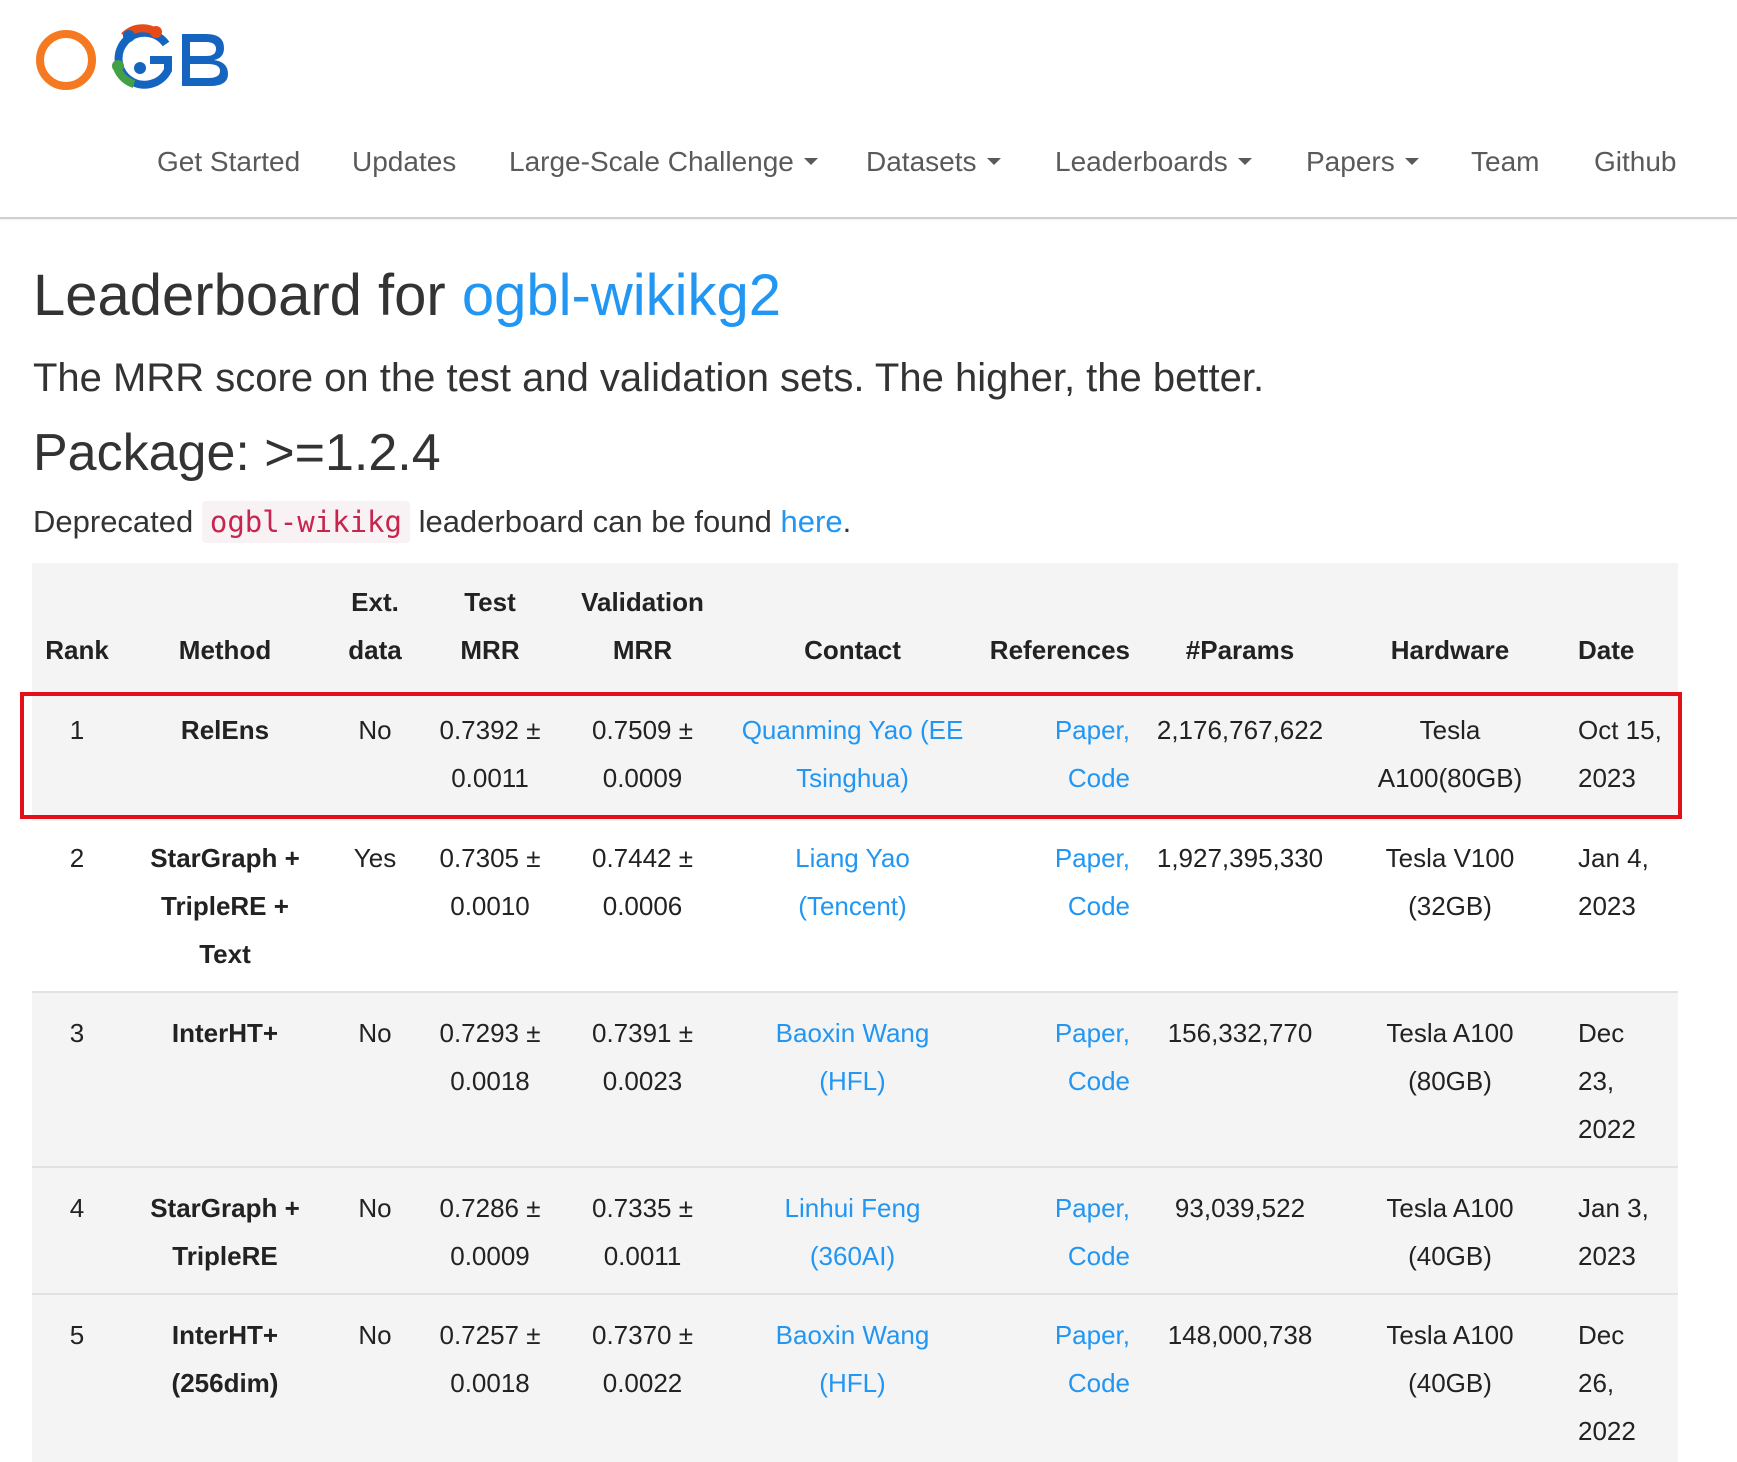  Describe the element at coordinates (851, 755) in the screenshot. I see `highlight-box` at that location.